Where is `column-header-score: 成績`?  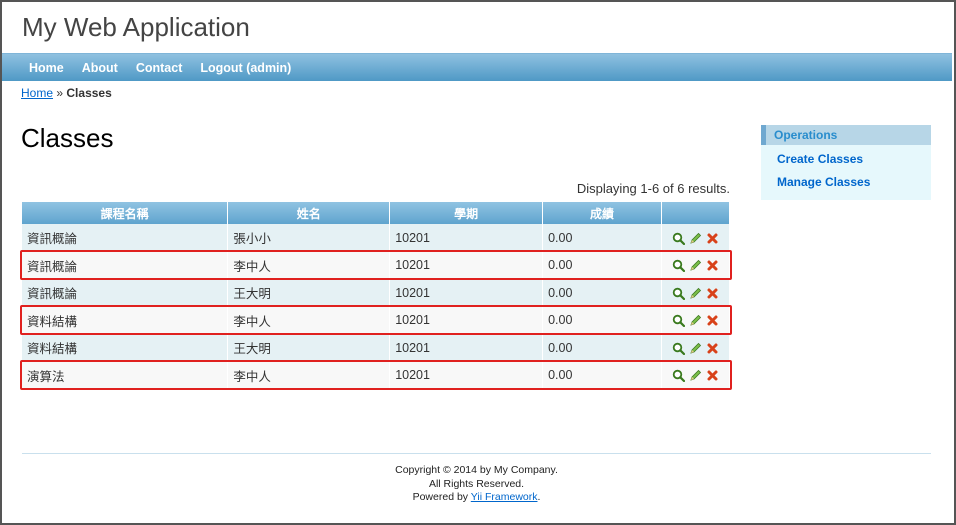 column-header-score: 成績 is located at coordinates (602, 213).